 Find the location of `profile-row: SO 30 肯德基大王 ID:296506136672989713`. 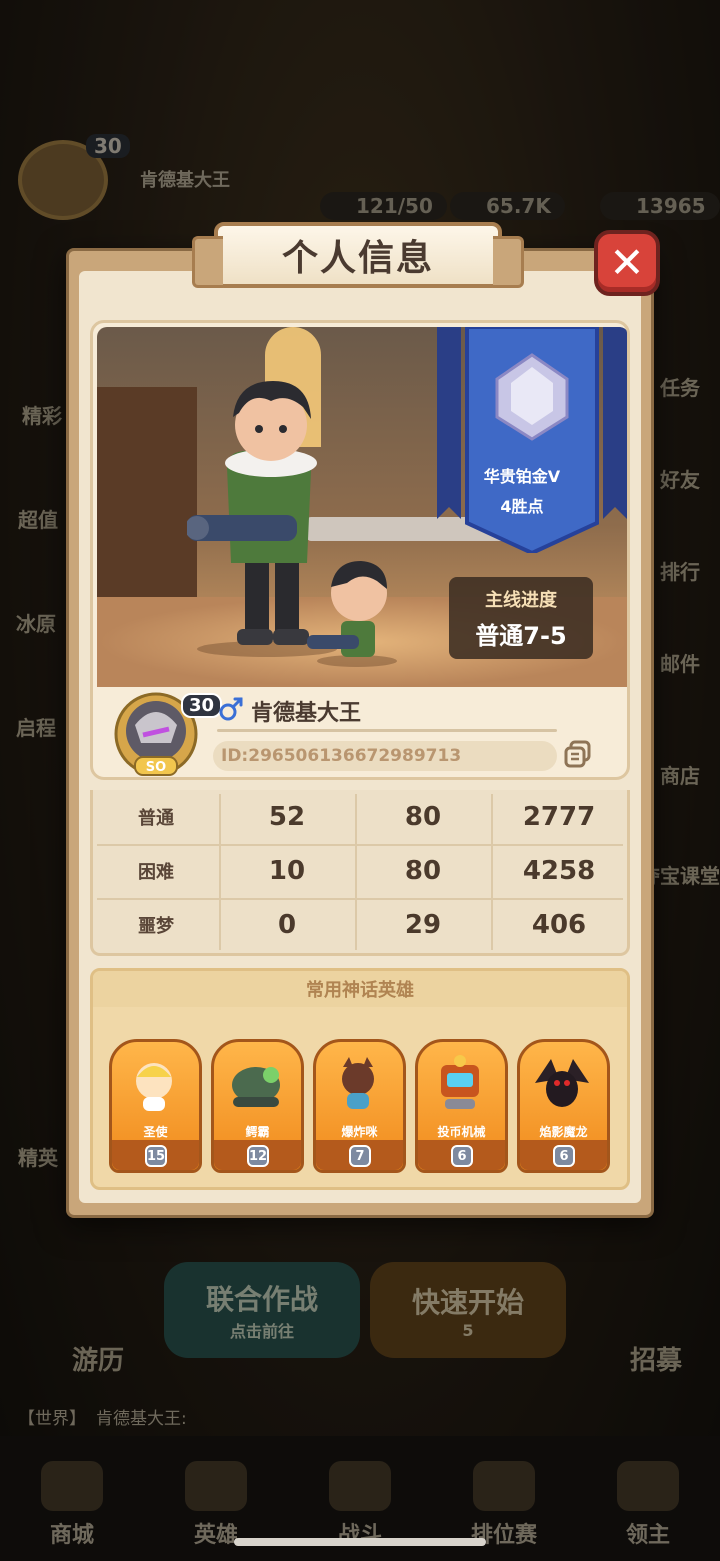

profile-row: SO 30 肯德基大王 ID:296506136672989713 is located at coordinates (360, 732).